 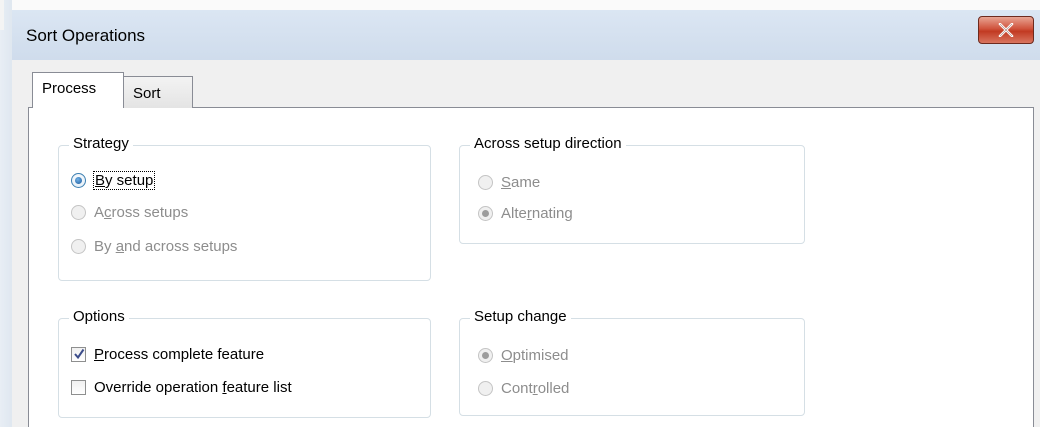 I want to click on process-complete-feature-label: Process complete feature, so click(x=179, y=354).